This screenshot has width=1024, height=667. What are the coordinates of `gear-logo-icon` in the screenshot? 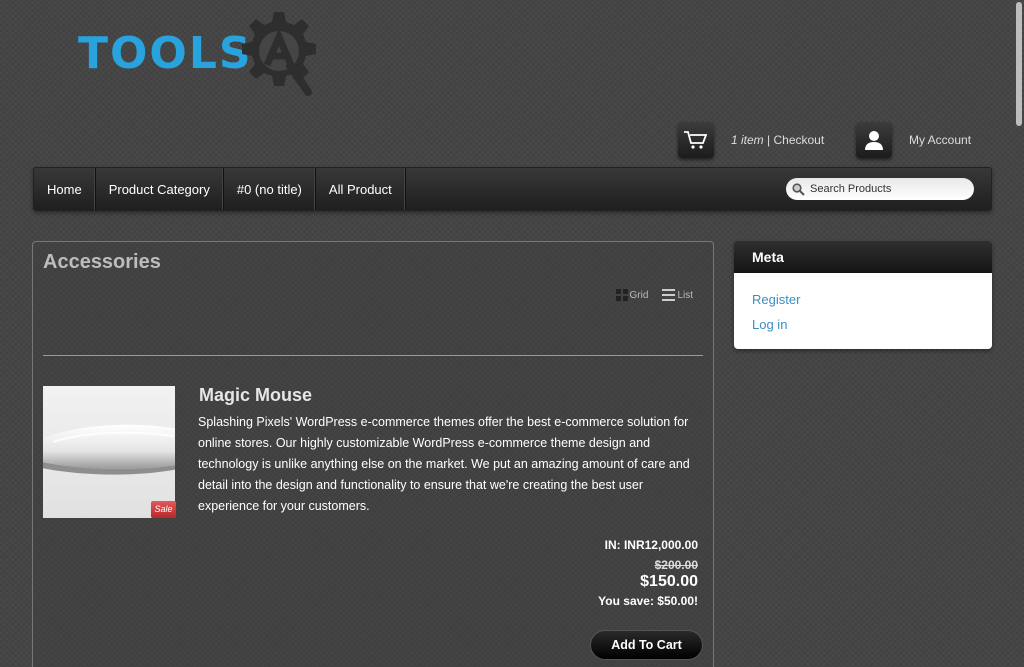 It's located at (279, 54).